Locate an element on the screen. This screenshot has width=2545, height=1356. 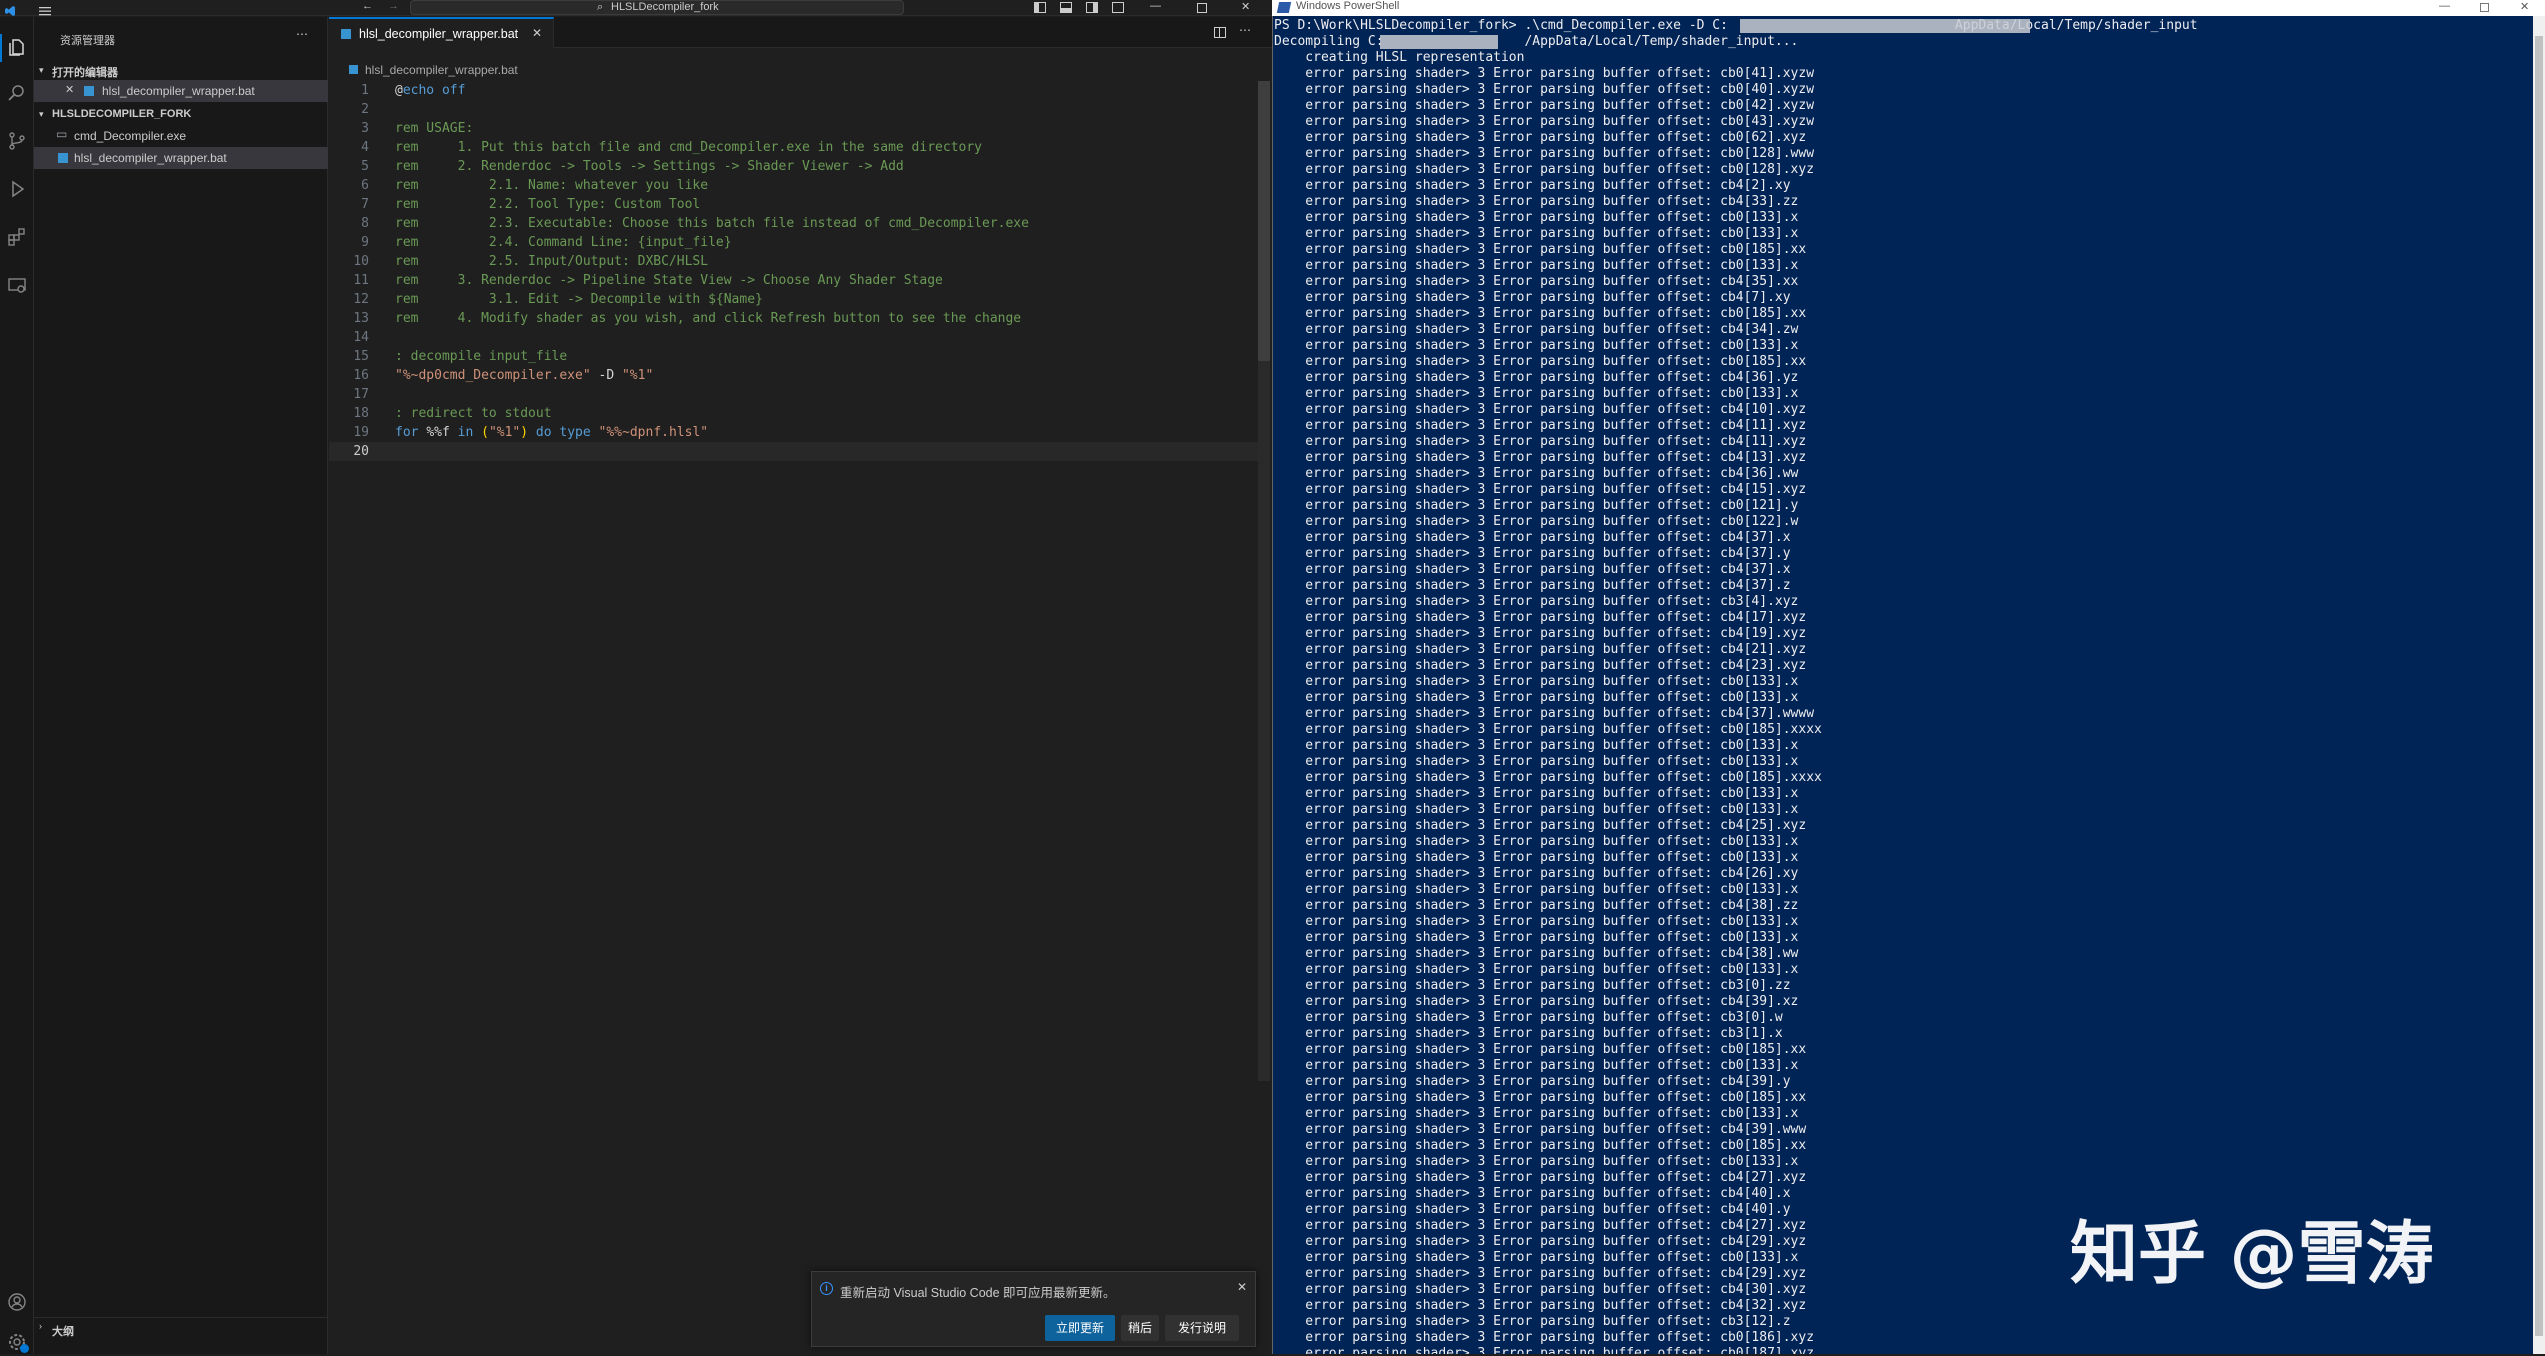
file-tree-item-selected: hlsl_decompiler_wrapper.bat is located at coordinates (181, 158).